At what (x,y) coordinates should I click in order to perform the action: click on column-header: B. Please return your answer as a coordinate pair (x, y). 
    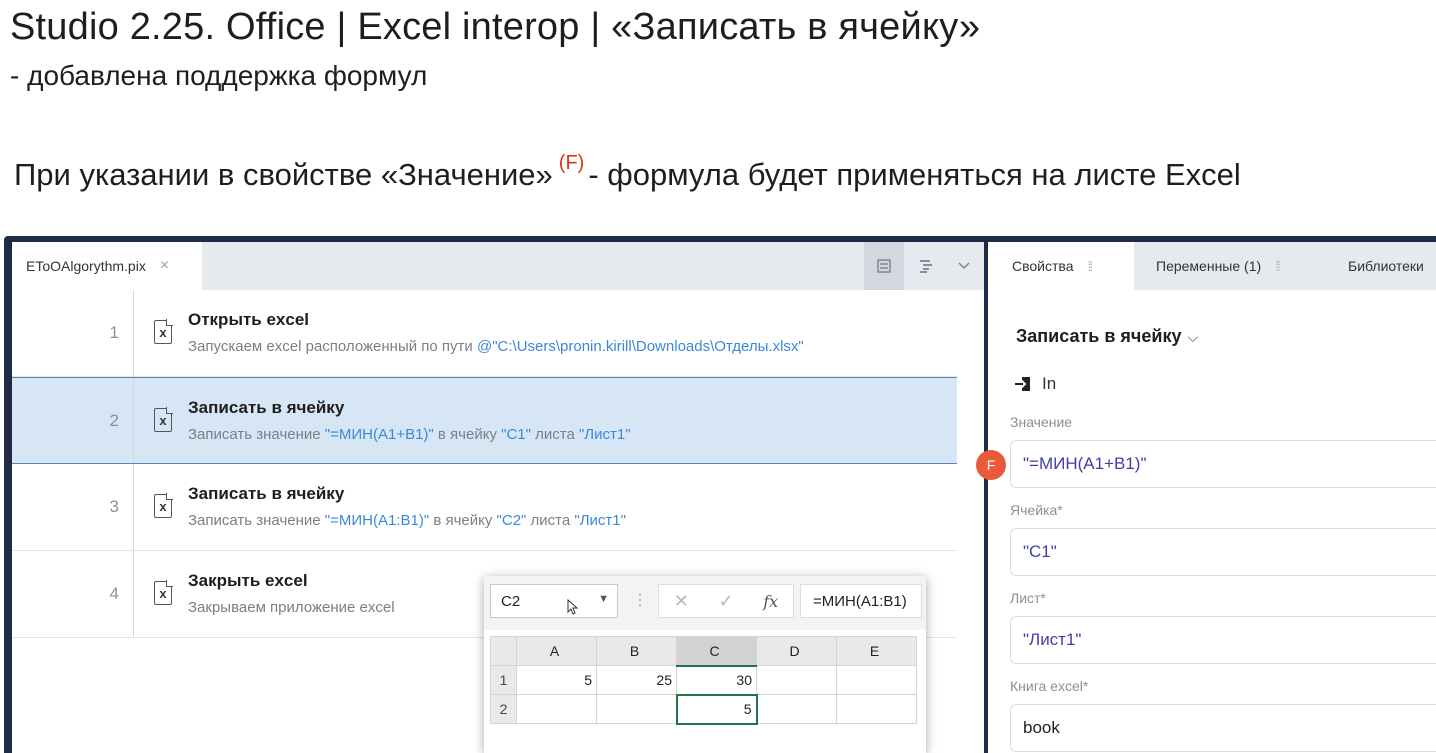
    Looking at the image, I should click on (636, 651).